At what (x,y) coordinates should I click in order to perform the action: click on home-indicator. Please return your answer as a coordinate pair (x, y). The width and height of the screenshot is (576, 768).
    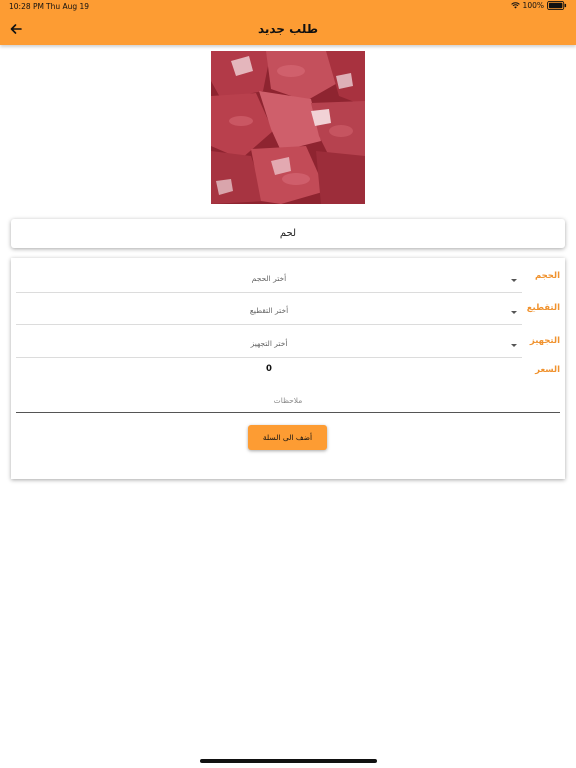
    Looking at the image, I should click on (288, 761).